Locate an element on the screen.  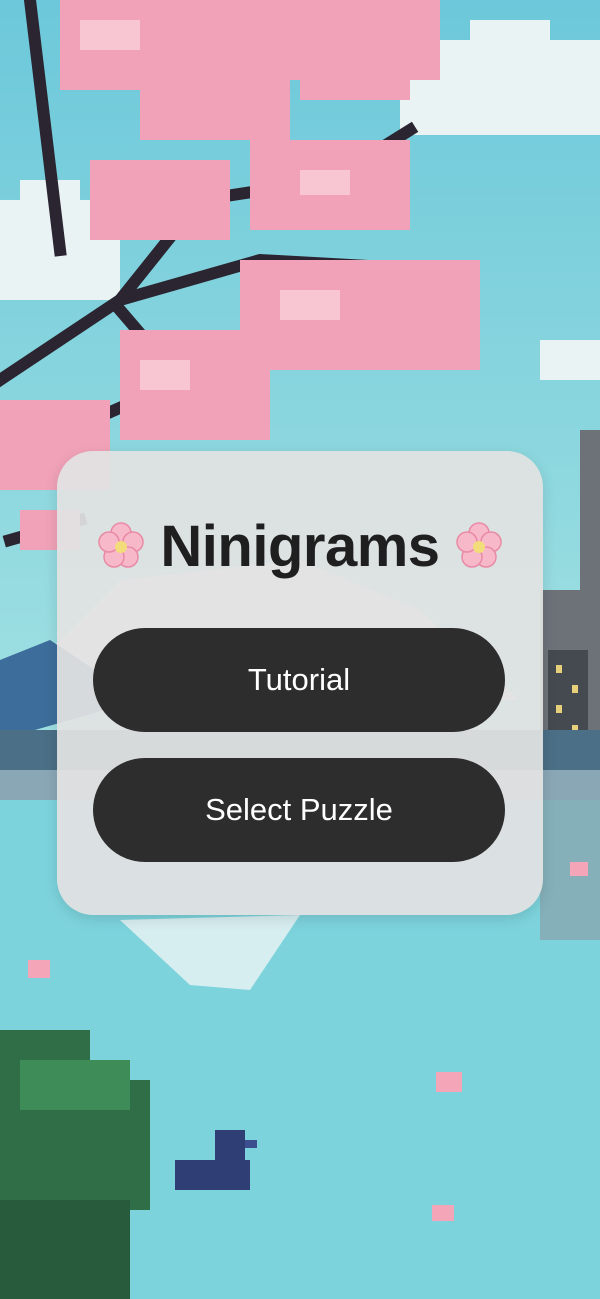
select-puzzle-button: Select Puzzle is located at coordinates (299, 810).